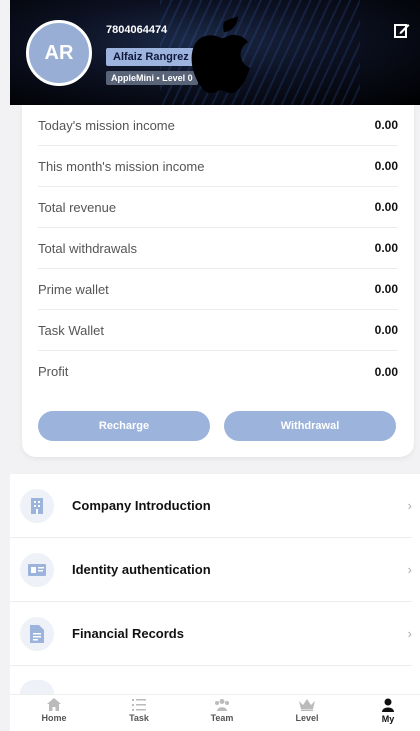 This screenshot has height=731, width=420. I want to click on nav-item-level: Level, so click(307, 710).